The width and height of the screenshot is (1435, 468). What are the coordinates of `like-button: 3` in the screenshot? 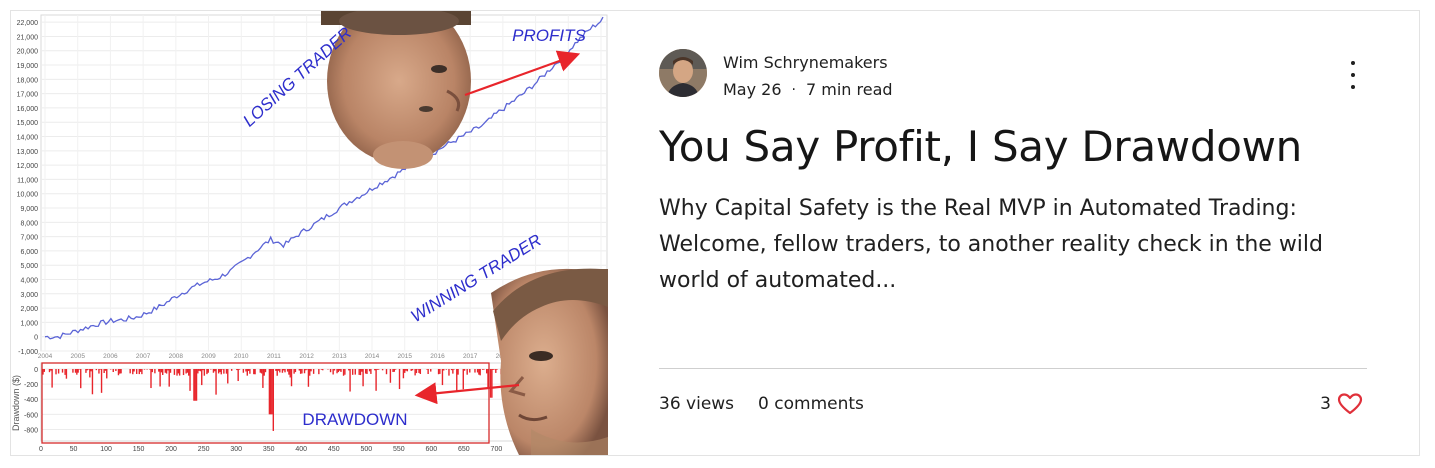 It's located at (1341, 404).